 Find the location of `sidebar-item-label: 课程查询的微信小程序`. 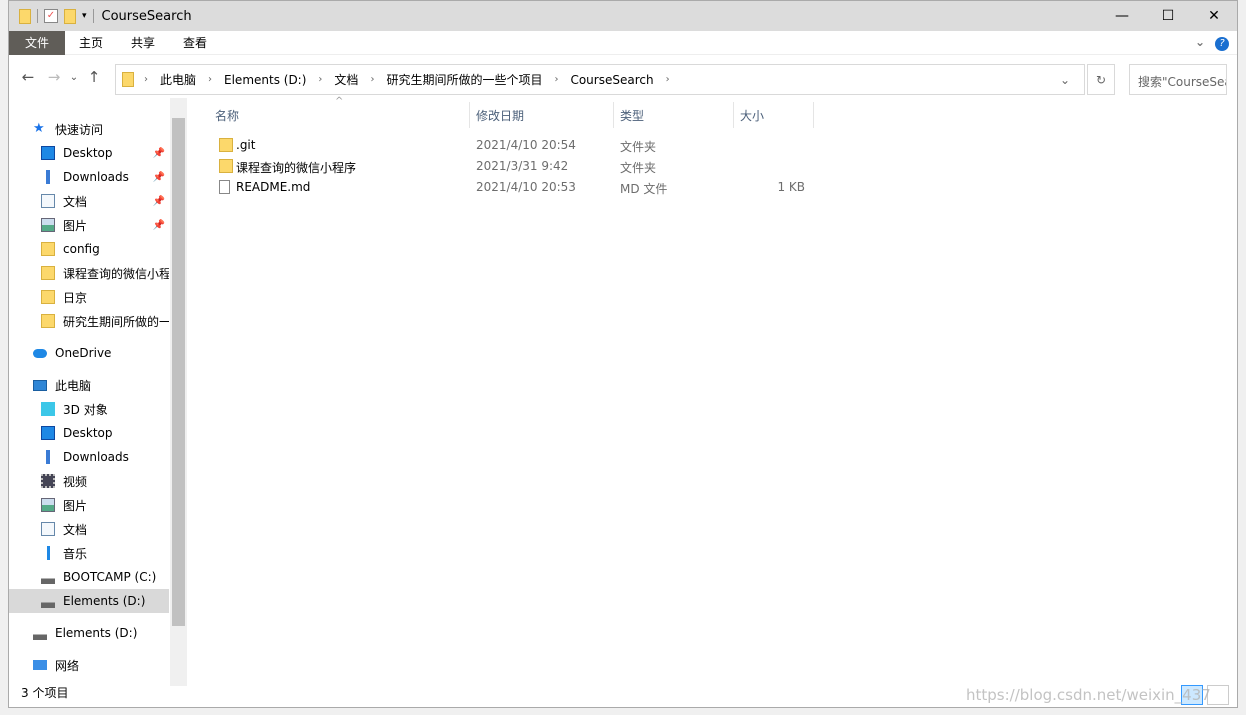

sidebar-item-label: 课程查询的微信小程序 is located at coordinates (116, 273).